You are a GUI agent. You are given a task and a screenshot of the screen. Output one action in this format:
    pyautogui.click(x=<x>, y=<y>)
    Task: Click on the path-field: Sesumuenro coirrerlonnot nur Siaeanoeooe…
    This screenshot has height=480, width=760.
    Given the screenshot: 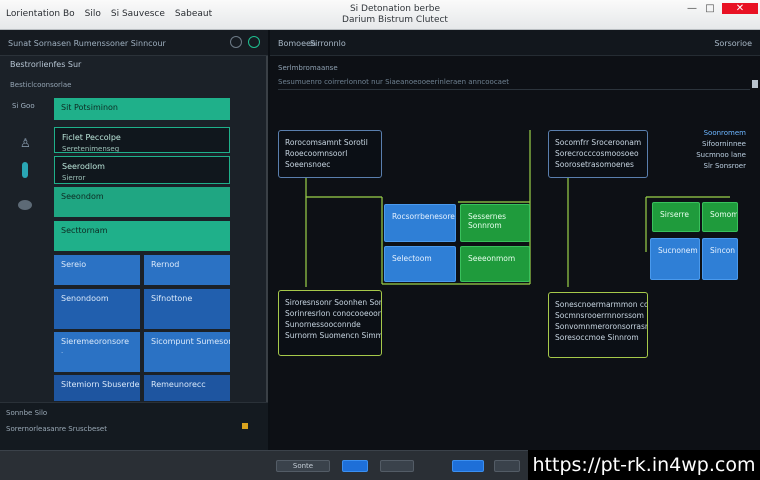 What is the action you would take?
    pyautogui.click(x=514, y=84)
    